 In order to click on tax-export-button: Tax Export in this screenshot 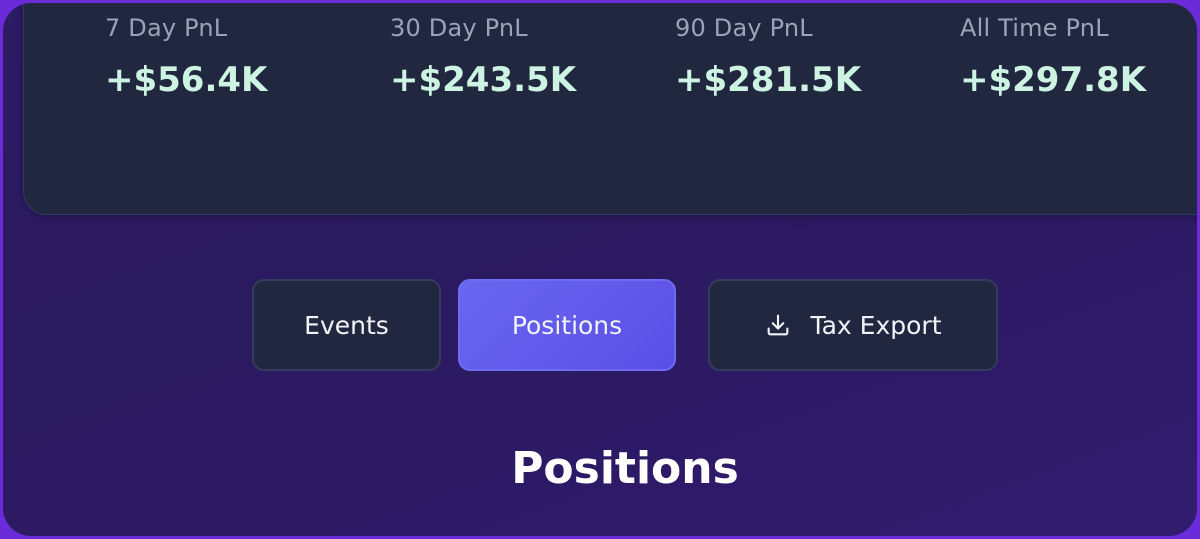, I will do `click(853, 325)`.